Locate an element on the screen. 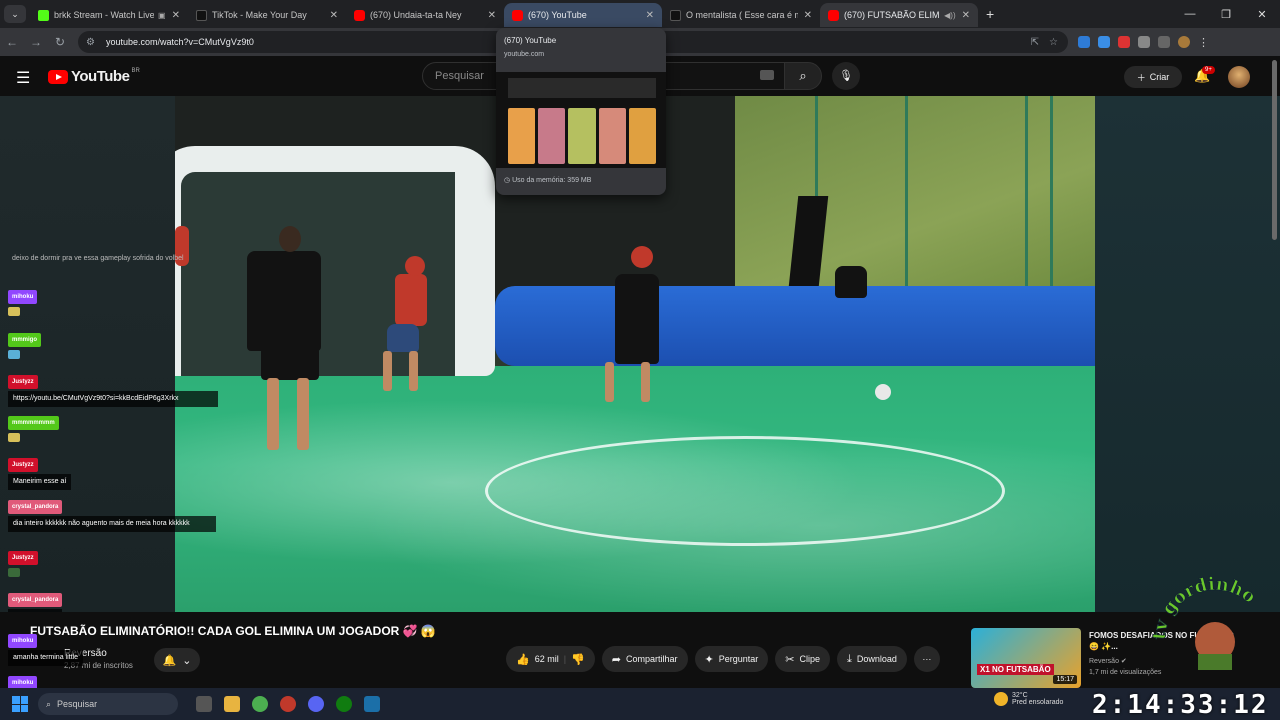  reload-icon: ↻ is located at coordinates (60, 42).